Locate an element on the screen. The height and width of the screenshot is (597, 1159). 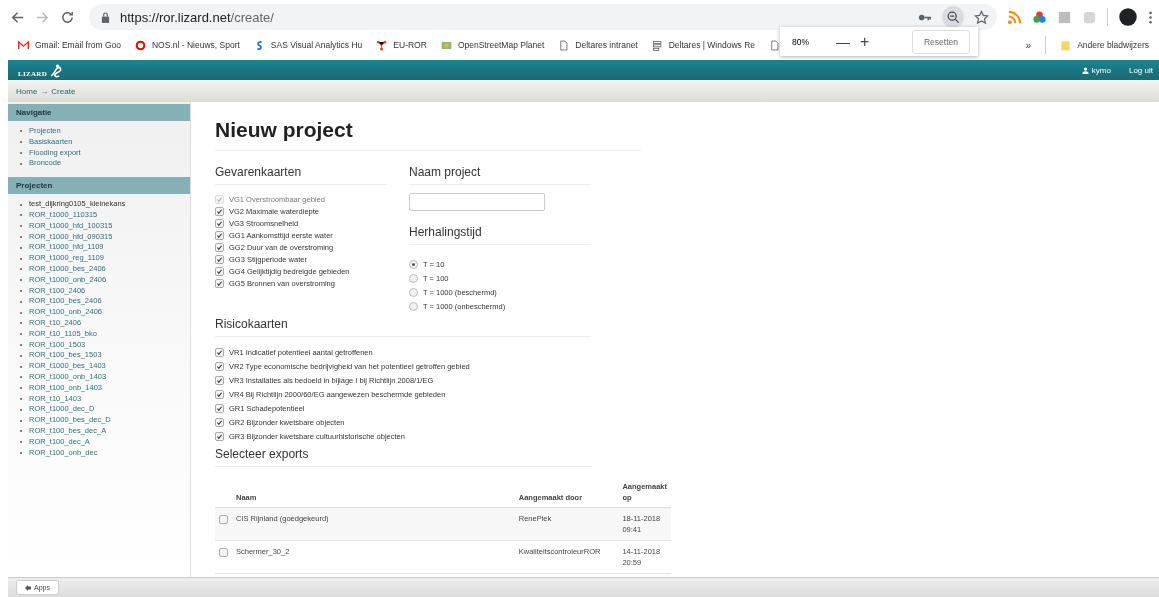
ring-icon is located at coordinates (140, 45).